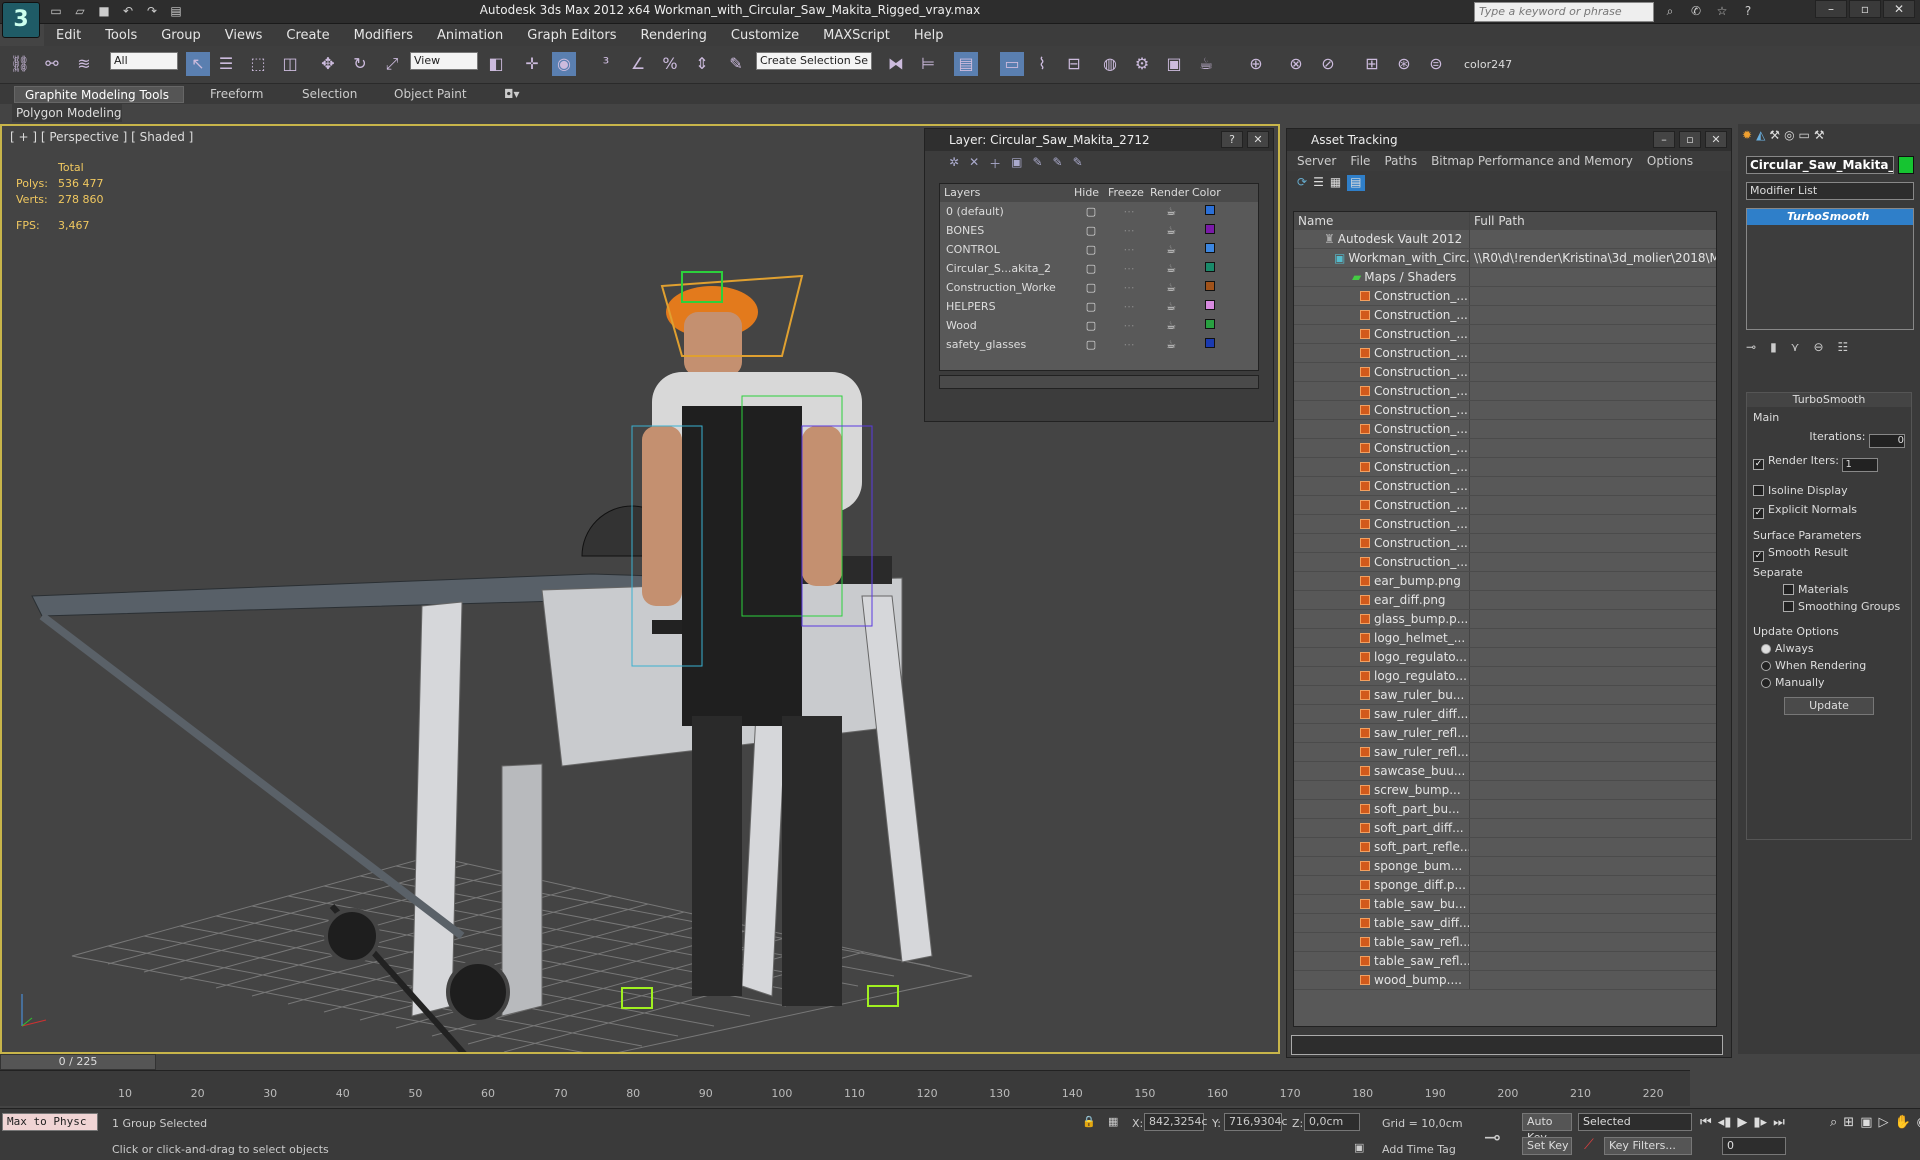 Image resolution: width=1920 pixels, height=1160 pixels. I want to click on reference-coordinate-dropdown: View, so click(444, 61).